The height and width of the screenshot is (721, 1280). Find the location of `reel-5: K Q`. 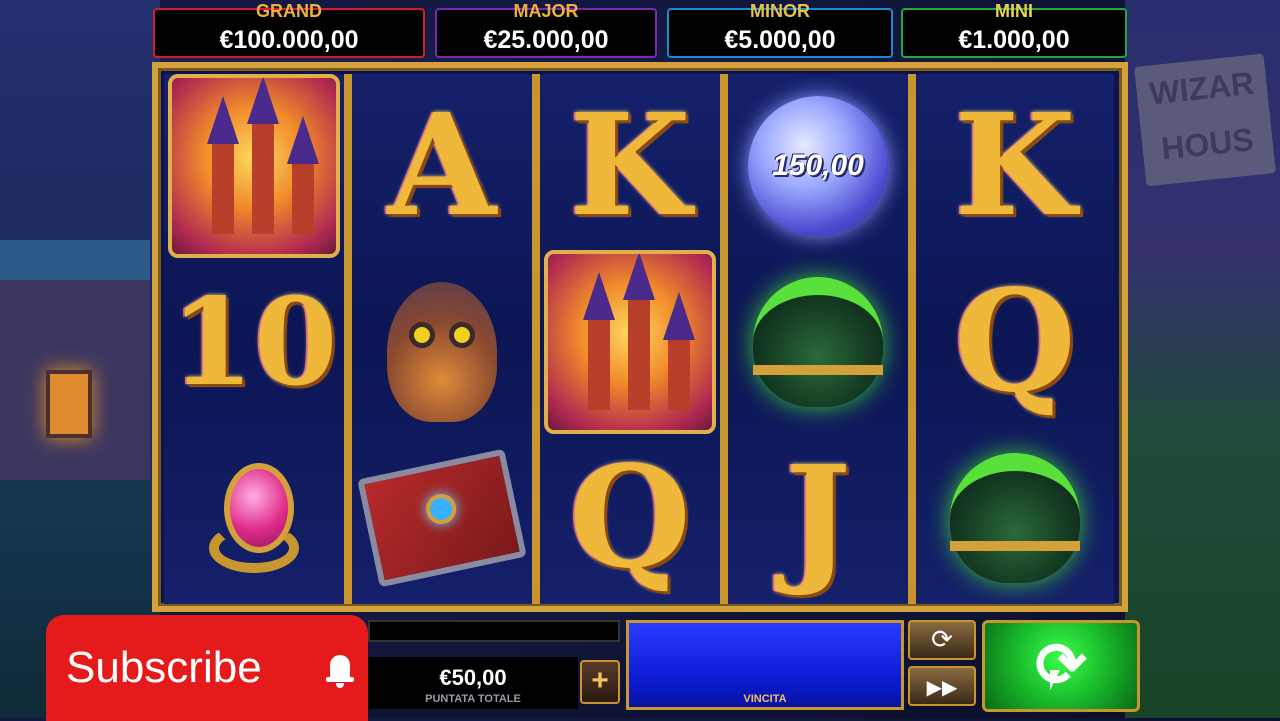

reel-5: K Q is located at coordinates (1015, 339).